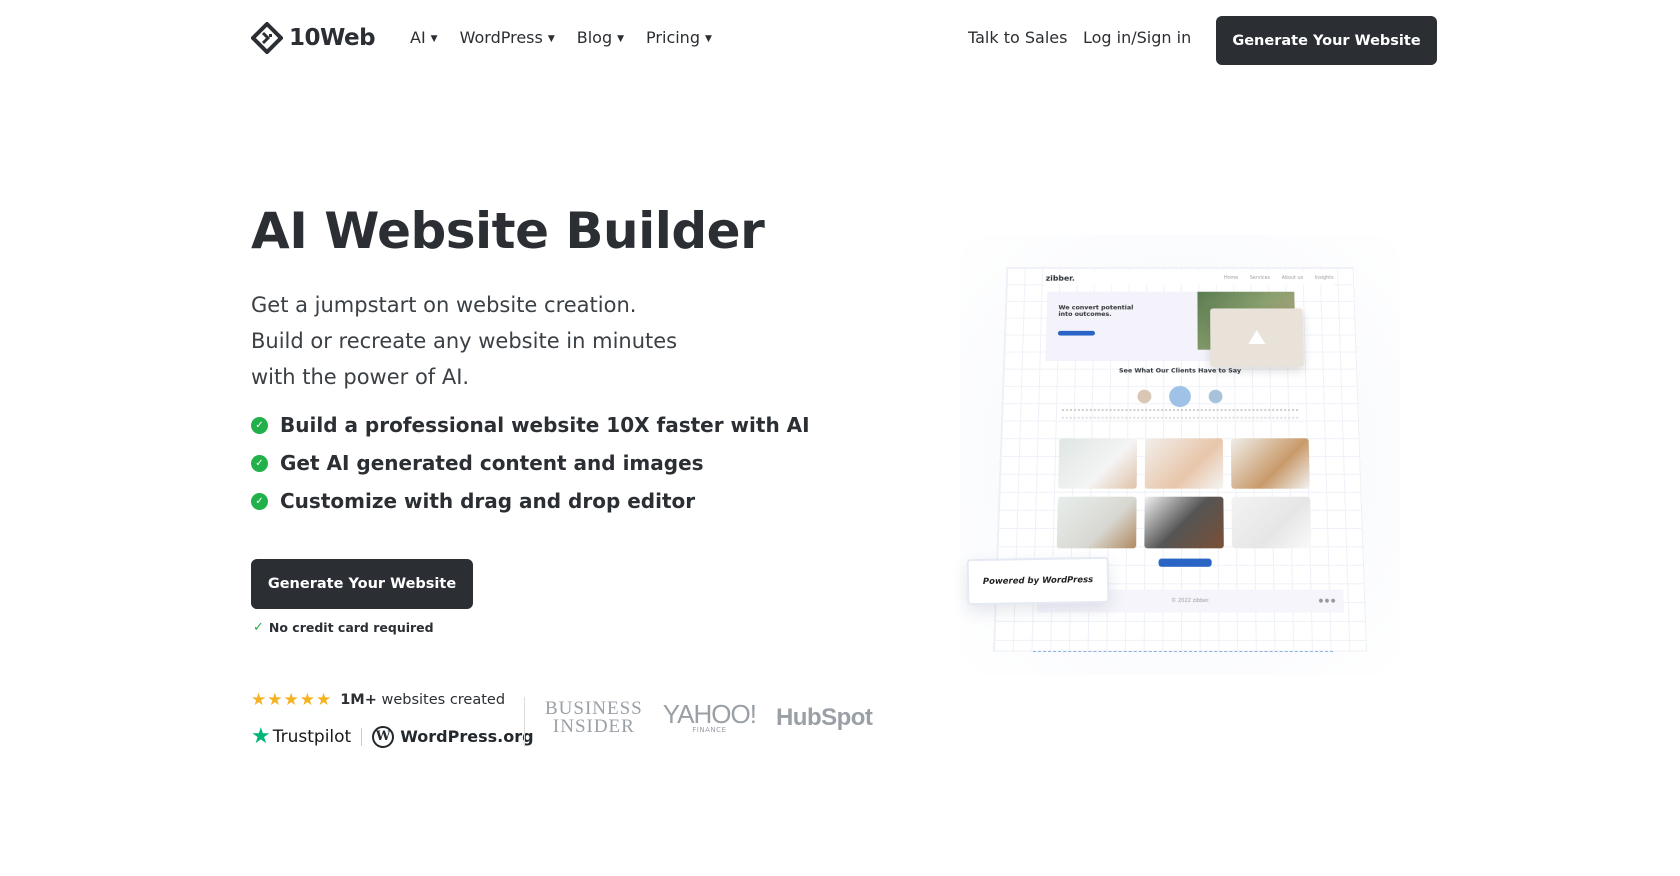 The width and height of the screenshot is (1680, 876). I want to click on mockup-hero: We convert potential into outcomes. ⛰, so click(1174, 329).